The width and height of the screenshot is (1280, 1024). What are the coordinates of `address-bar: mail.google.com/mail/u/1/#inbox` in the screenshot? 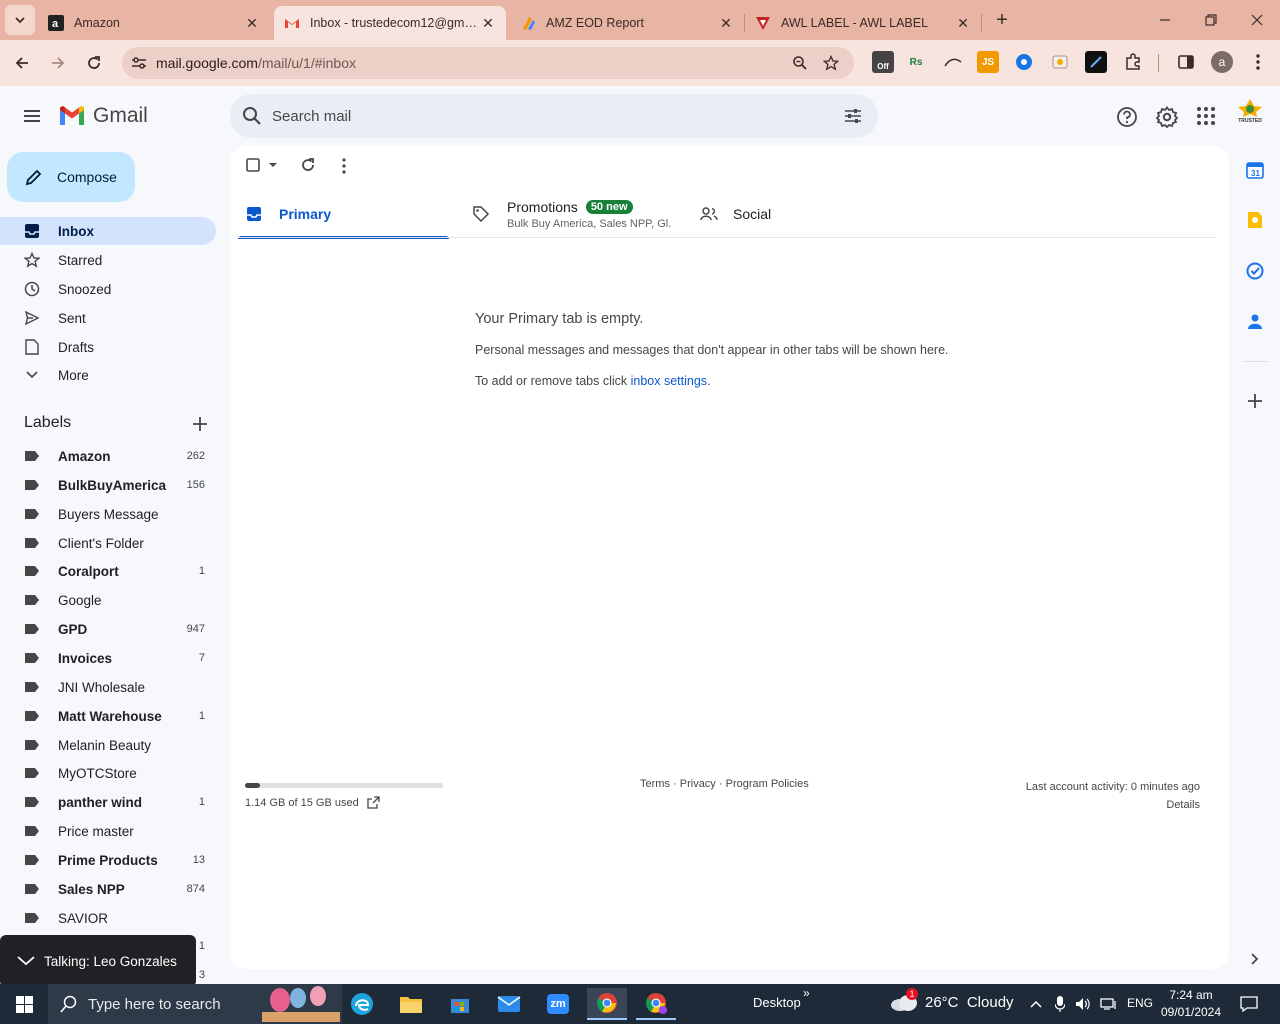 It's located at (488, 63).